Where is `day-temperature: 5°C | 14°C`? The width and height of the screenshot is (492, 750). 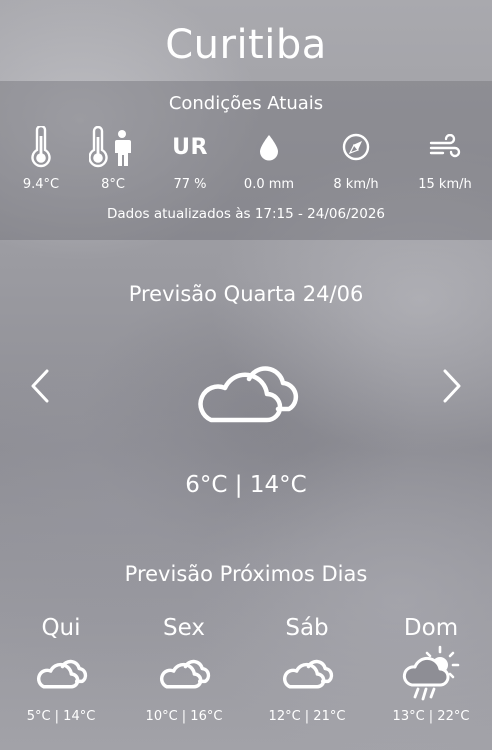 day-temperature: 5°C | 14°C is located at coordinates (61, 716).